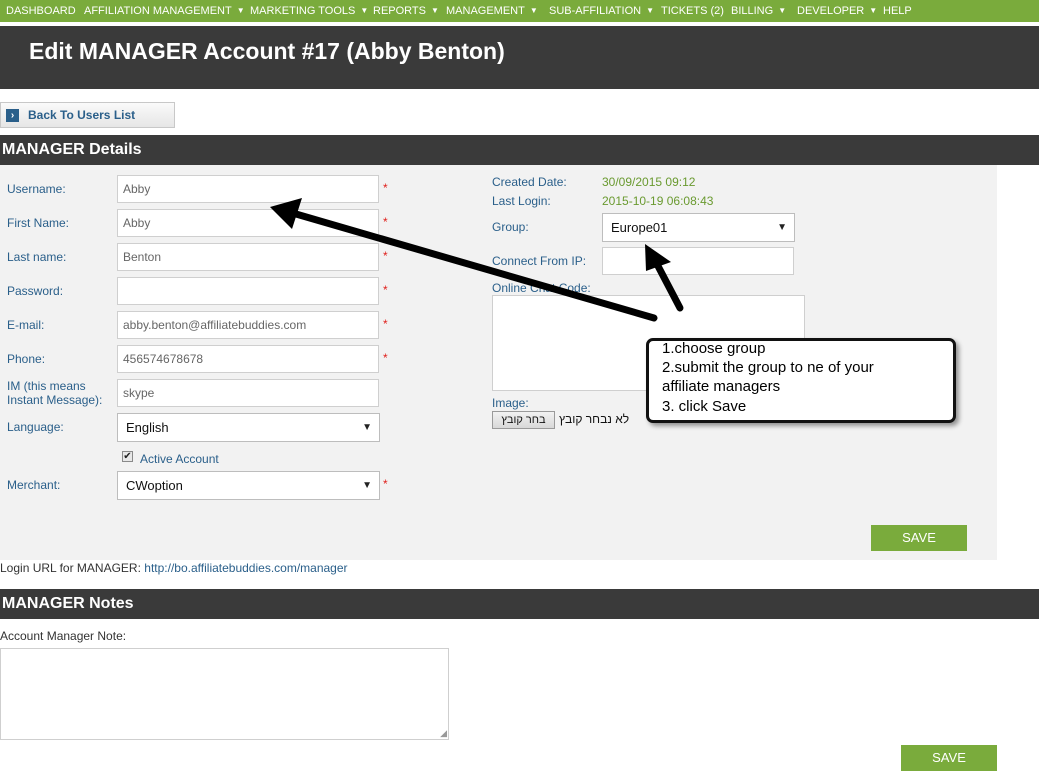  What do you see at coordinates (837, 11) in the screenshot?
I see `nav-developer: DEVELOPER ▼` at bounding box center [837, 11].